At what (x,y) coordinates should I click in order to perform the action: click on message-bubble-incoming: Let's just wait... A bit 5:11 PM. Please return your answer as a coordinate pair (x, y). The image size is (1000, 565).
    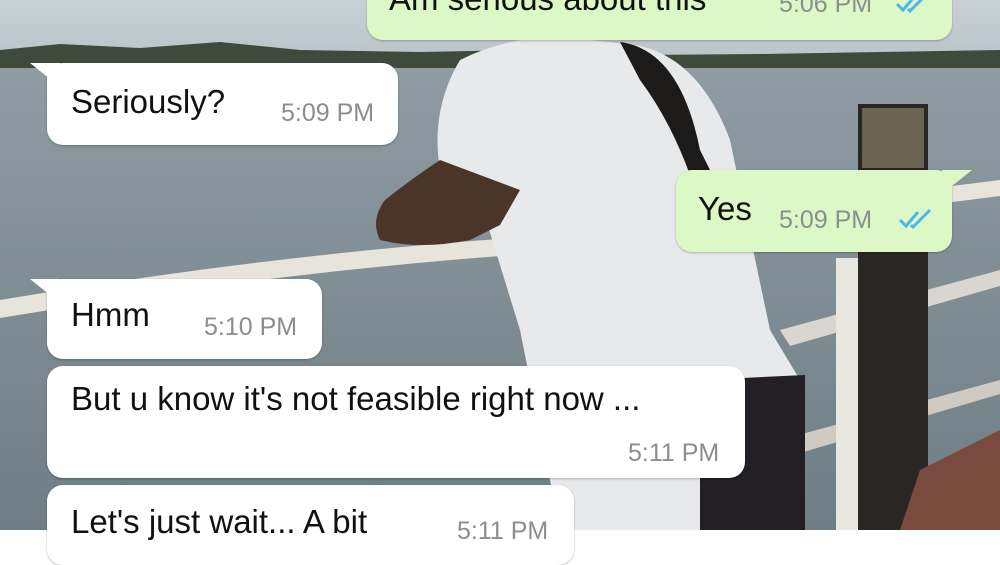
    Looking at the image, I should click on (310, 525).